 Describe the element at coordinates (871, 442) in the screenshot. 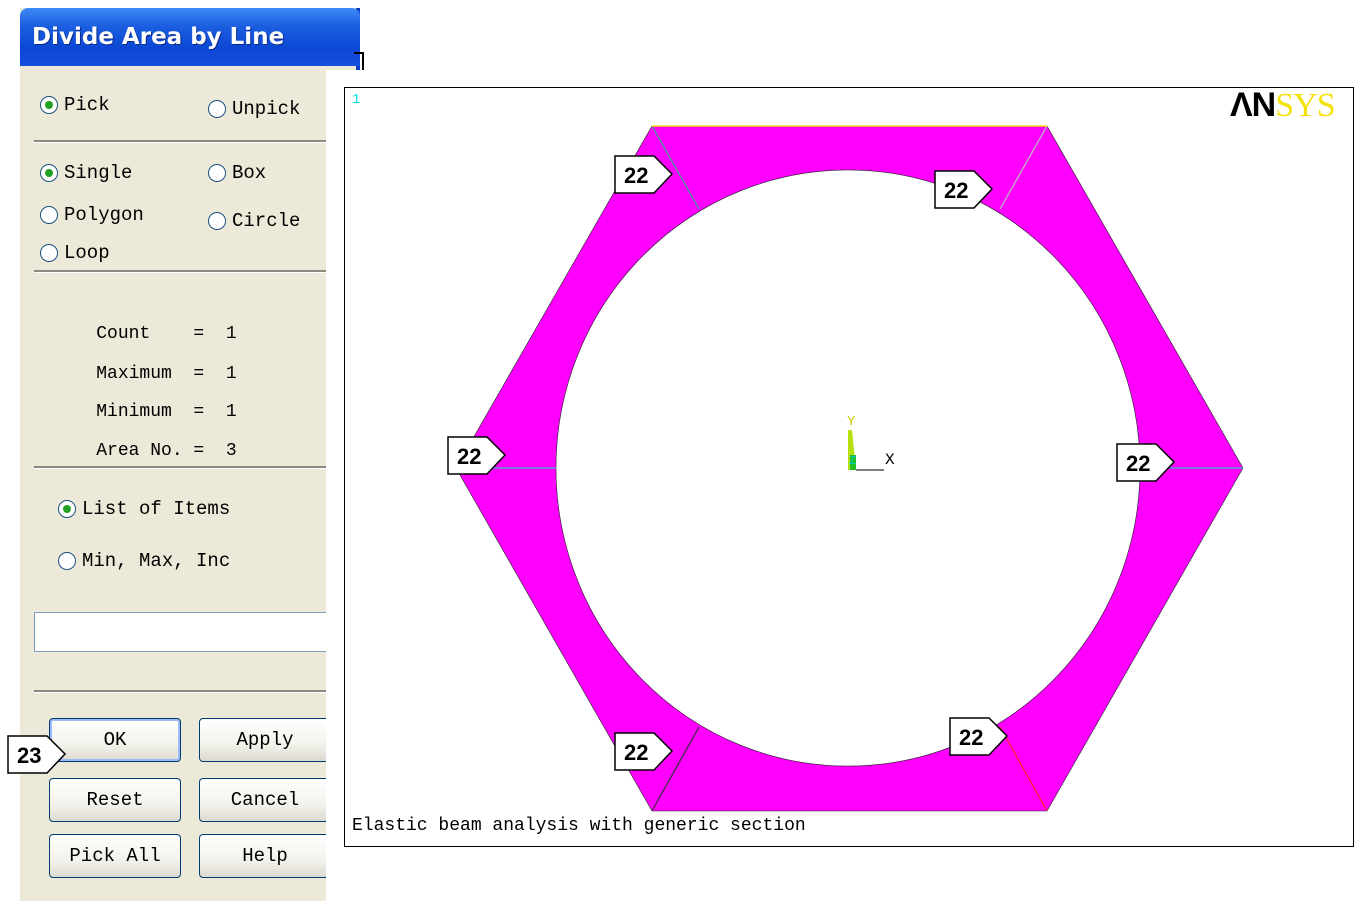

I see `coordinate-triad: Y Z X` at that location.